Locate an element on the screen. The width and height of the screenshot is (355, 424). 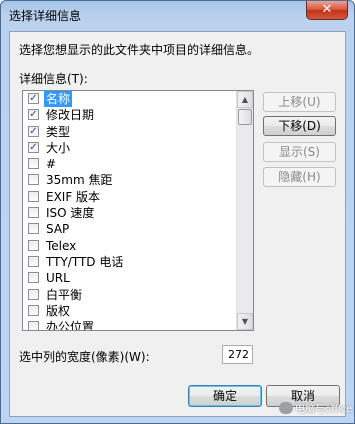
list-item-label: 白平衡 is located at coordinates (64, 294).